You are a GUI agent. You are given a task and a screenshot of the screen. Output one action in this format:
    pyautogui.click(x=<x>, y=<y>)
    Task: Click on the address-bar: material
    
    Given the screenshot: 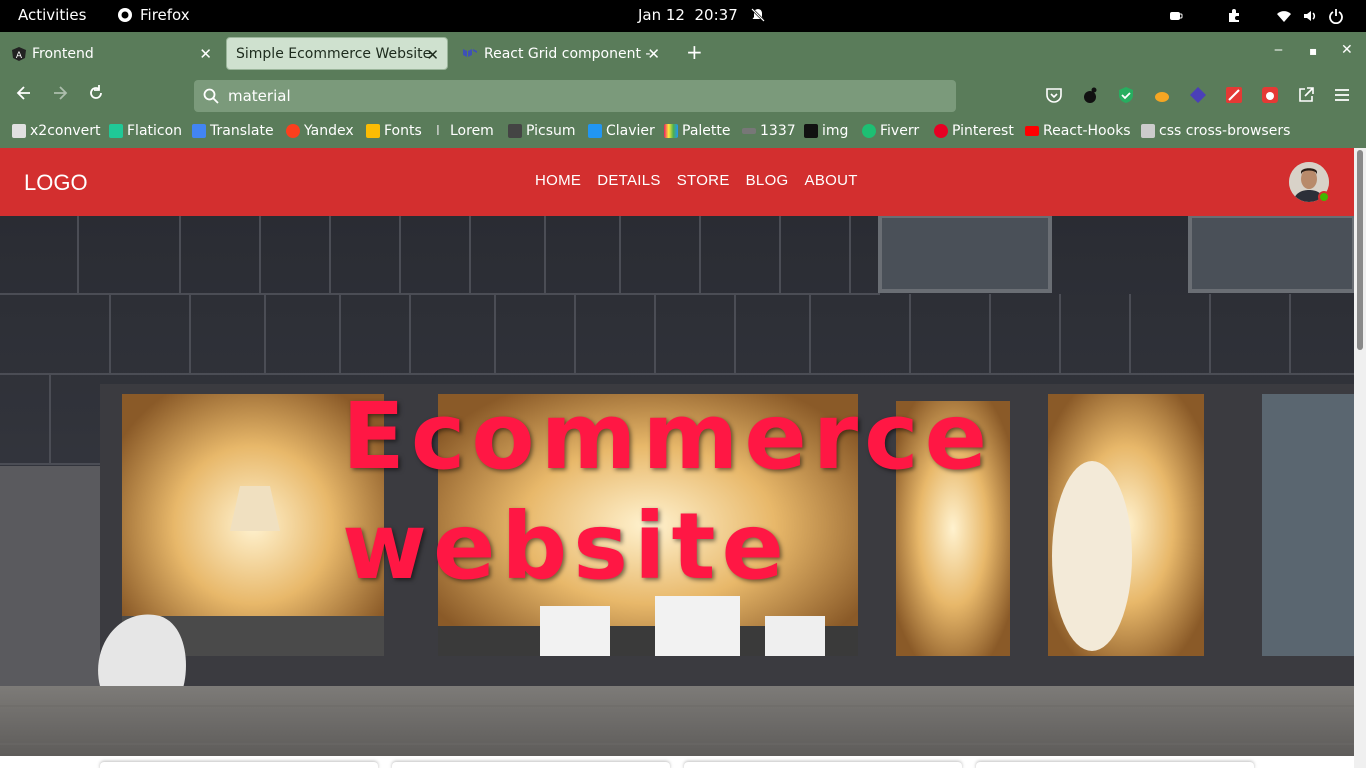 What is the action you would take?
    pyautogui.click(x=575, y=96)
    